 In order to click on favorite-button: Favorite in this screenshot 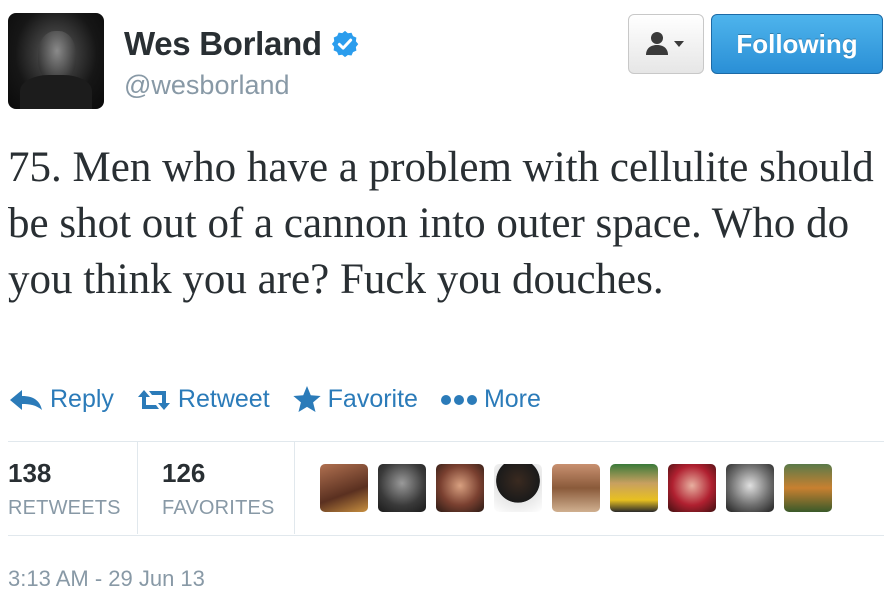, I will do `click(355, 399)`.